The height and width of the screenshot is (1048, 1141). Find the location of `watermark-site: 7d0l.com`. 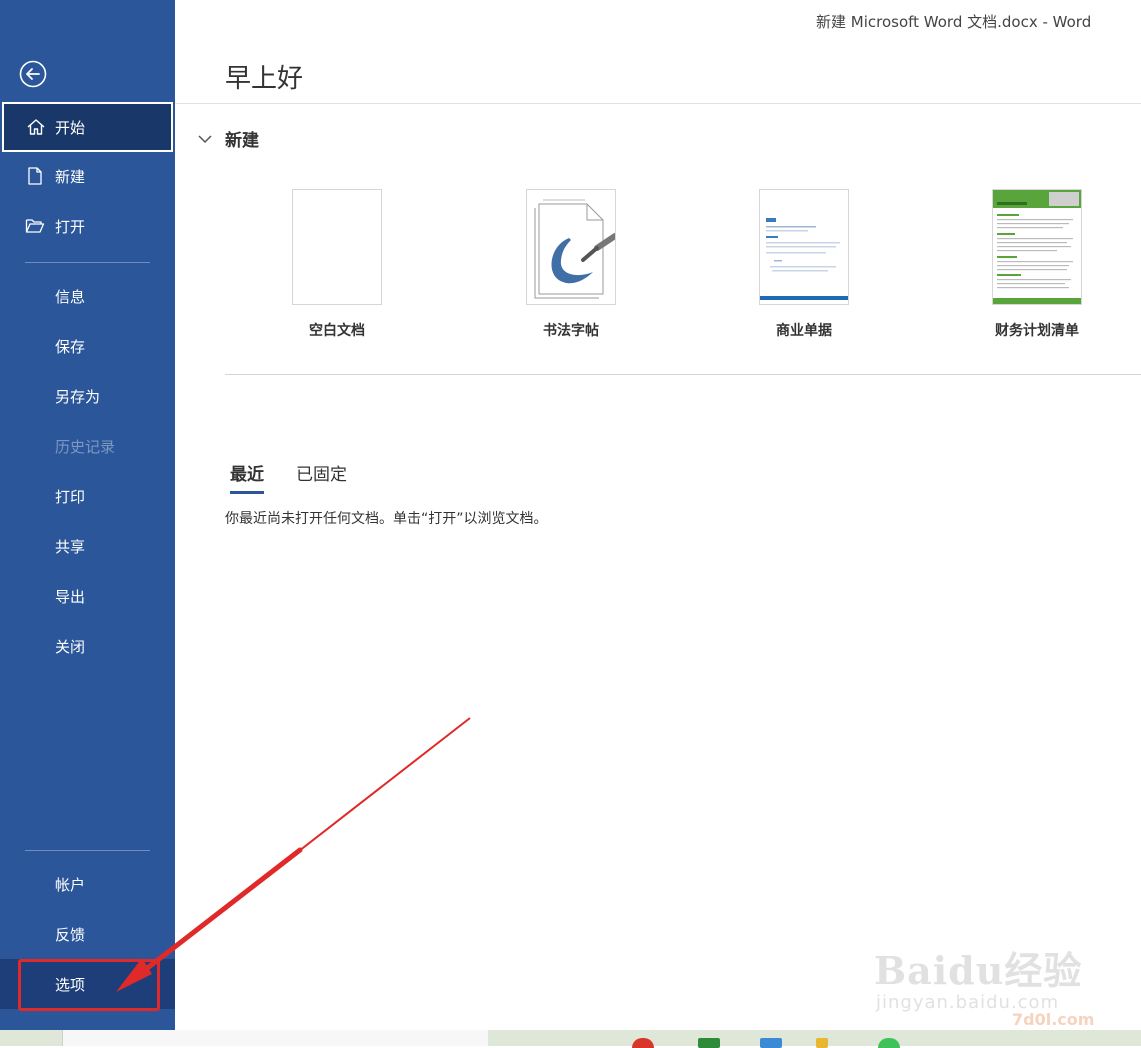

watermark-site: 7d0l.com is located at coordinates (1053, 1019).